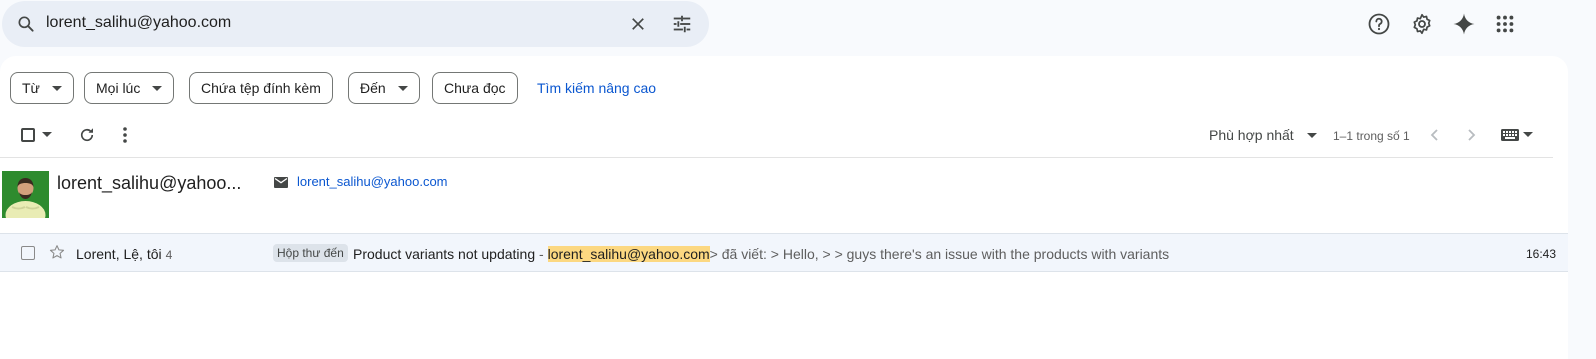 The height and width of the screenshot is (359, 1596). What do you see at coordinates (42, 88) in the screenshot?
I see `filter-from-chip: Từ` at bounding box center [42, 88].